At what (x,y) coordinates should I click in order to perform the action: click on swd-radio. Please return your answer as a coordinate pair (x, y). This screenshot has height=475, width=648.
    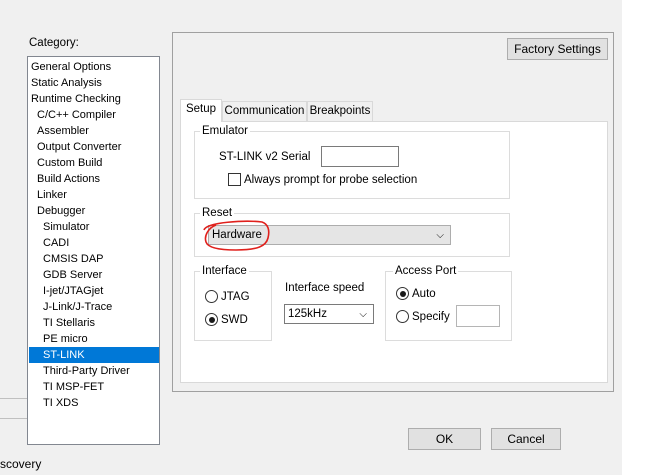
    Looking at the image, I should click on (211, 319).